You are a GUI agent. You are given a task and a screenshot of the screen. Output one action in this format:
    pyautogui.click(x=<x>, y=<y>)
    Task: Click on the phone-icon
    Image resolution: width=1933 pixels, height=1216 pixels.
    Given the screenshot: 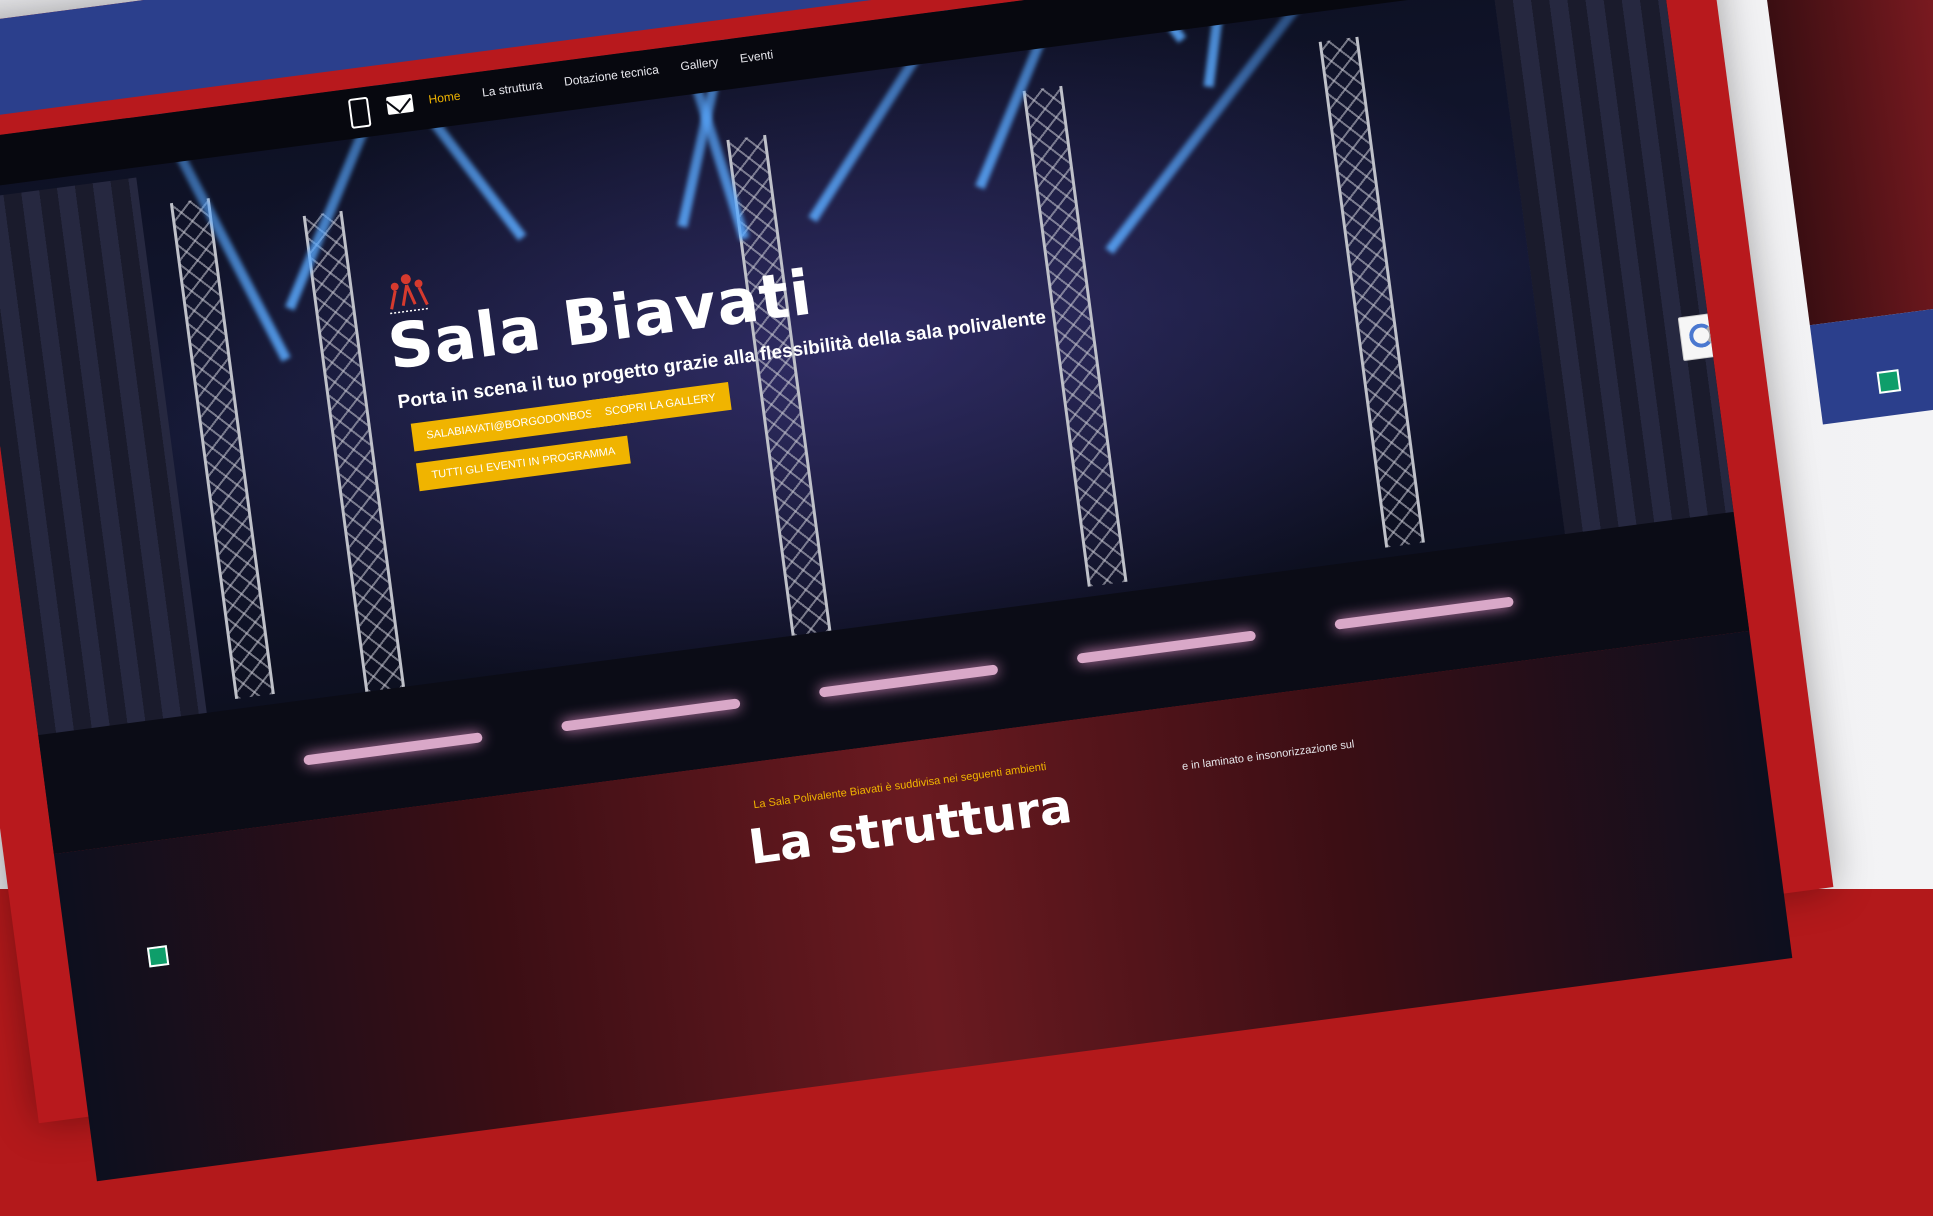 What is the action you would take?
    pyautogui.click(x=359, y=112)
    